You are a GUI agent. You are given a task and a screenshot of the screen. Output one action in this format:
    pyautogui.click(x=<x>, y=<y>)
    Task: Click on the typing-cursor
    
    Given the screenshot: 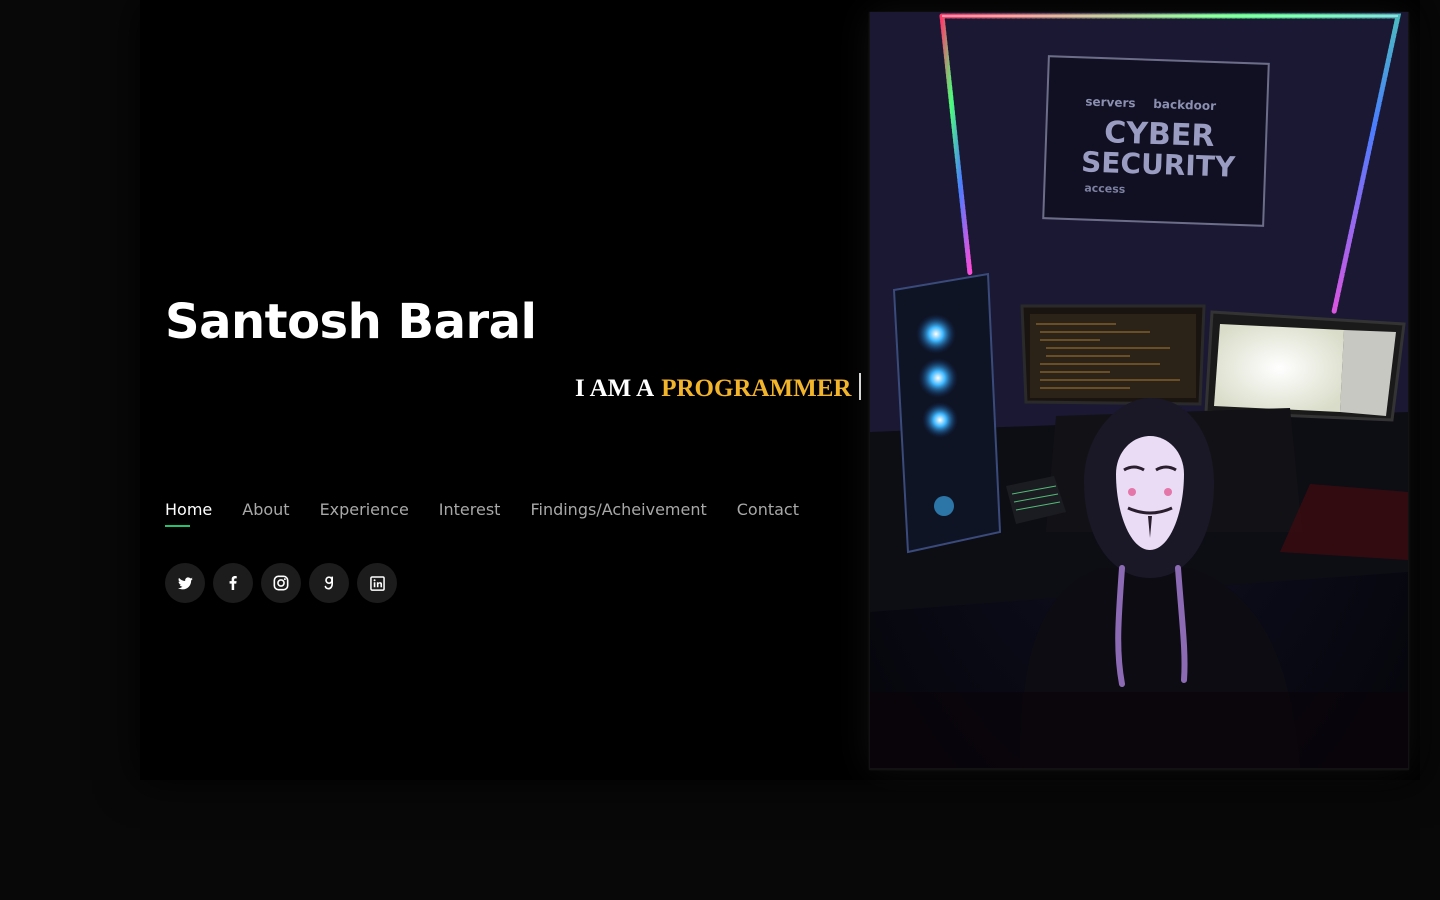 What is the action you would take?
    pyautogui.click(x=860, y=386)
    